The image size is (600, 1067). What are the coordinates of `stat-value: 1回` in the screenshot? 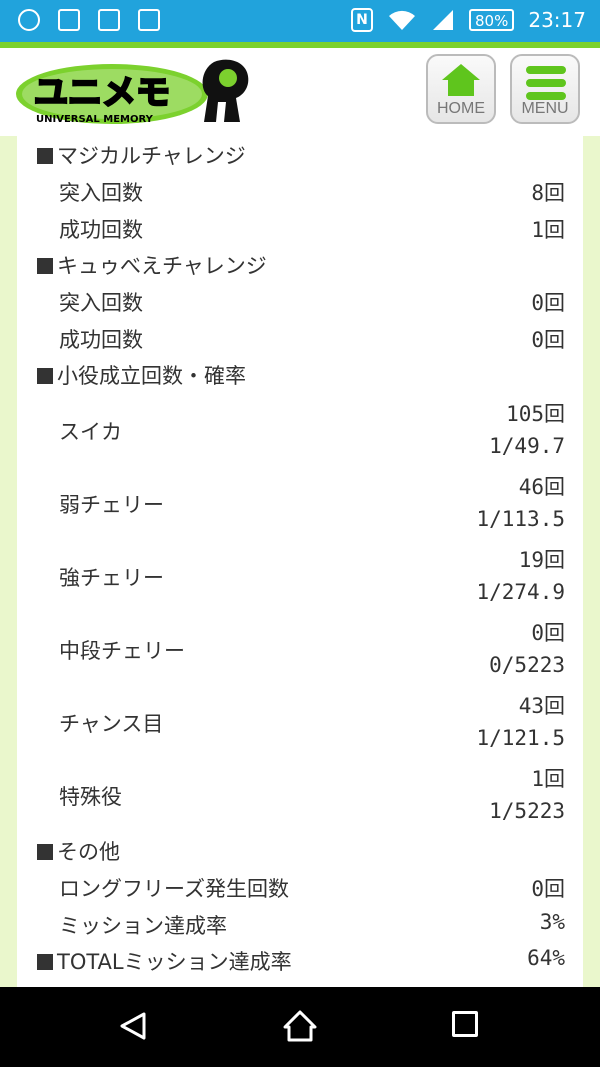 It's located at (548, 230).